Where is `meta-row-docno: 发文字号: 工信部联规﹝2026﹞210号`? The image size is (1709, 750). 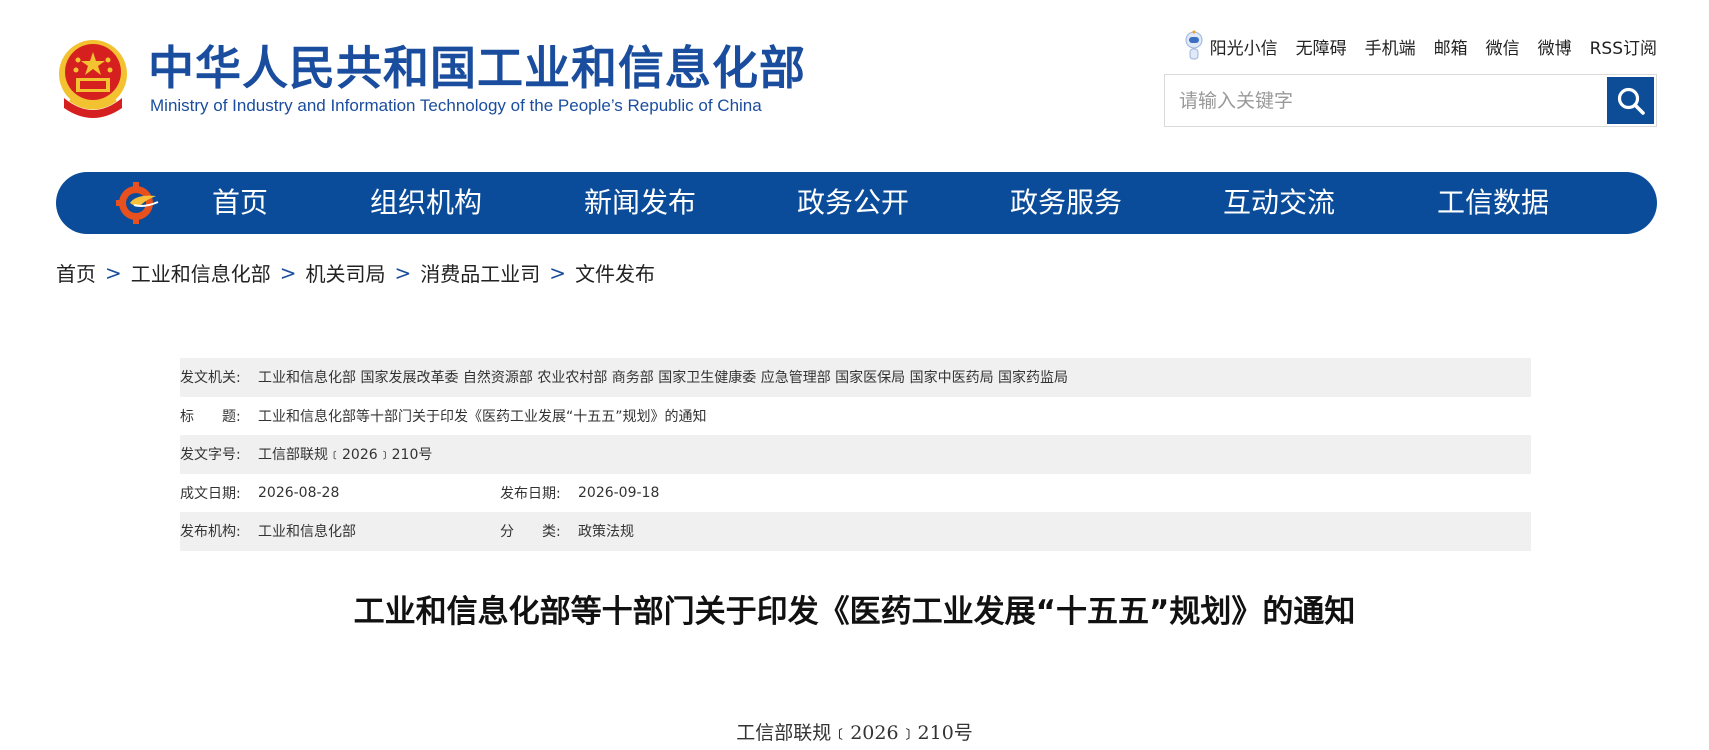
meta-row-docno: 发文字号: 工信部联规﹝2026﹞210号 is located at coordinates (855, 454).